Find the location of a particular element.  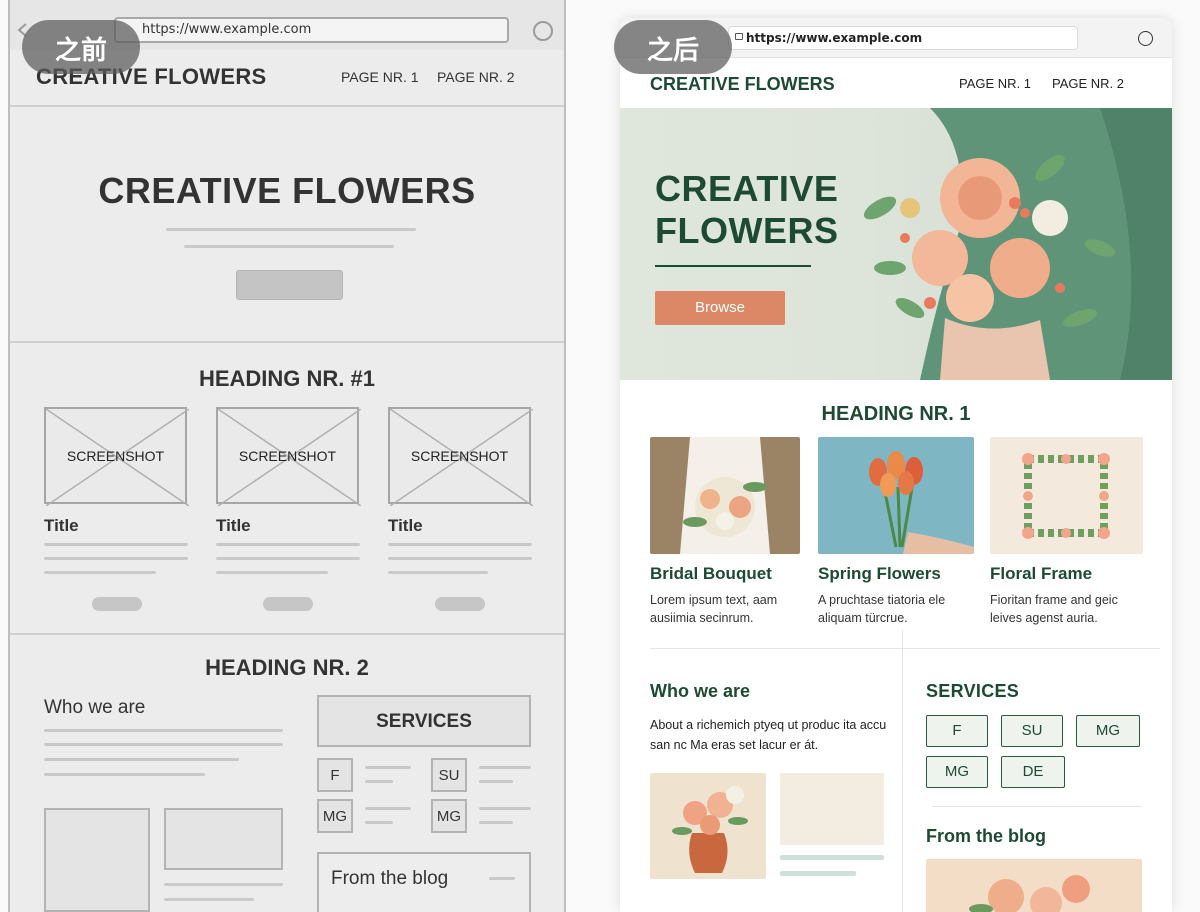

wireframe-hero-title: CREATIVE FLOWERS is located at coordinates (287, 190).